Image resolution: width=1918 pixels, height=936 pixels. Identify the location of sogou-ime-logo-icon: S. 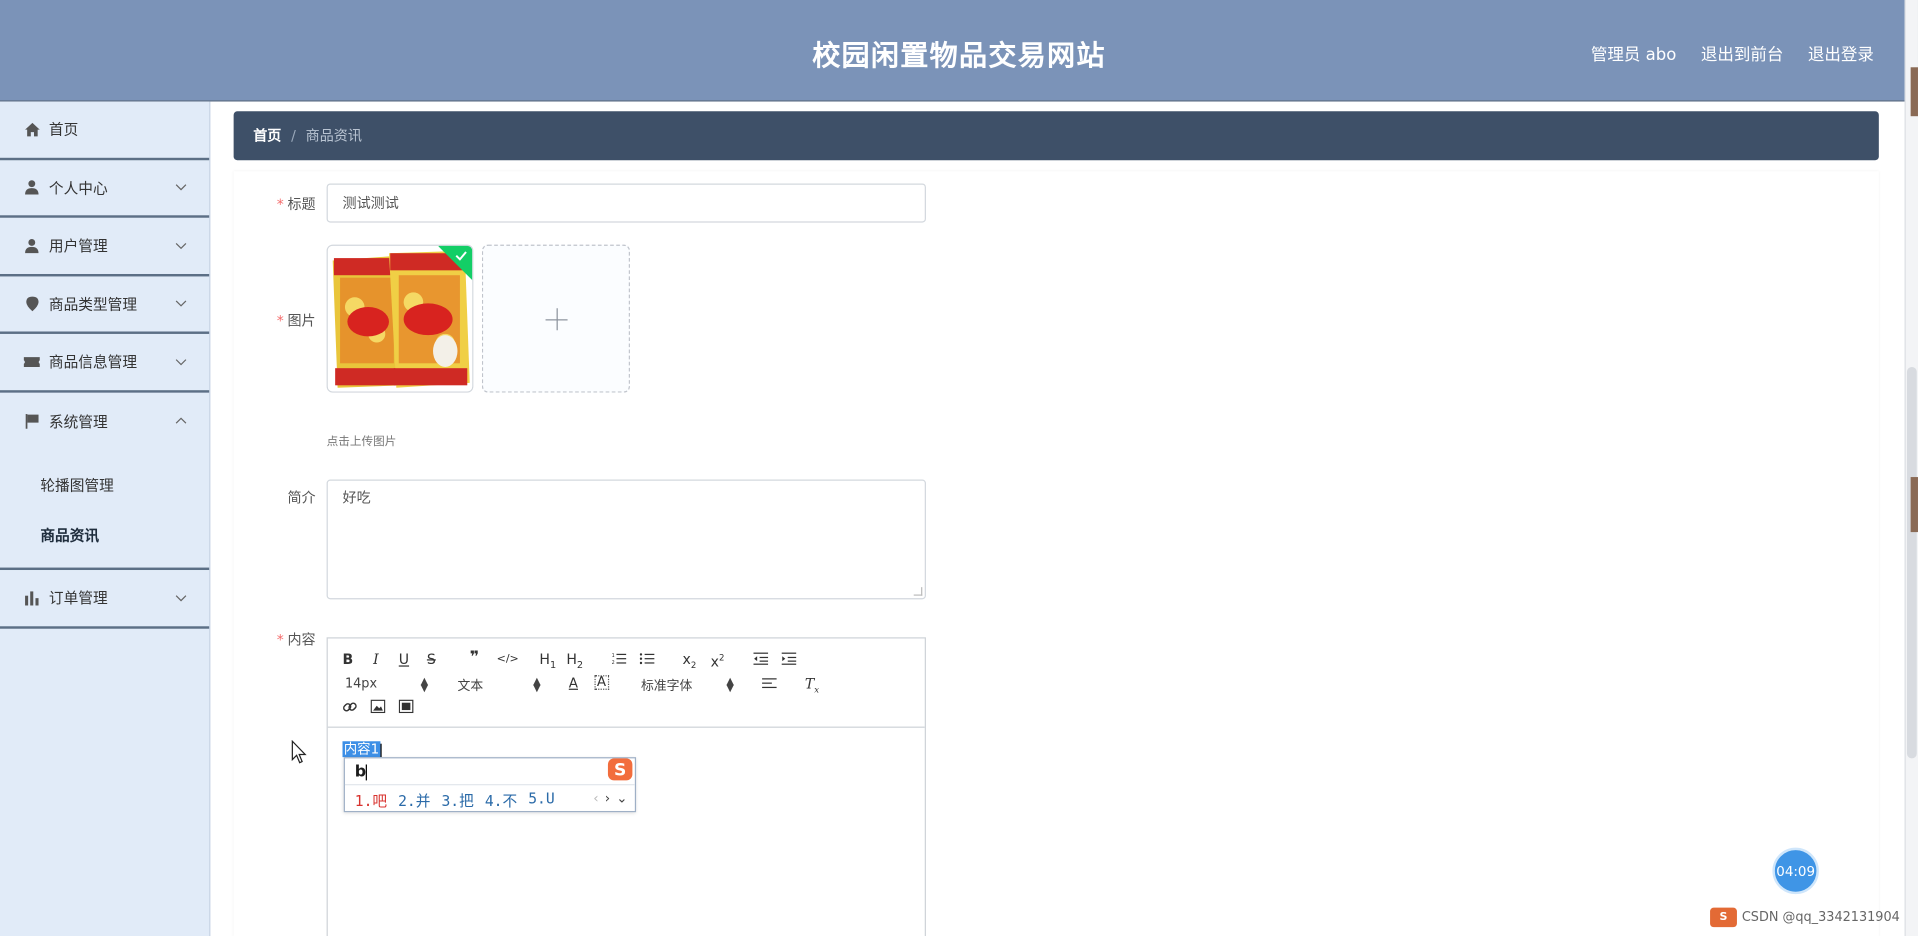
(620, 769).